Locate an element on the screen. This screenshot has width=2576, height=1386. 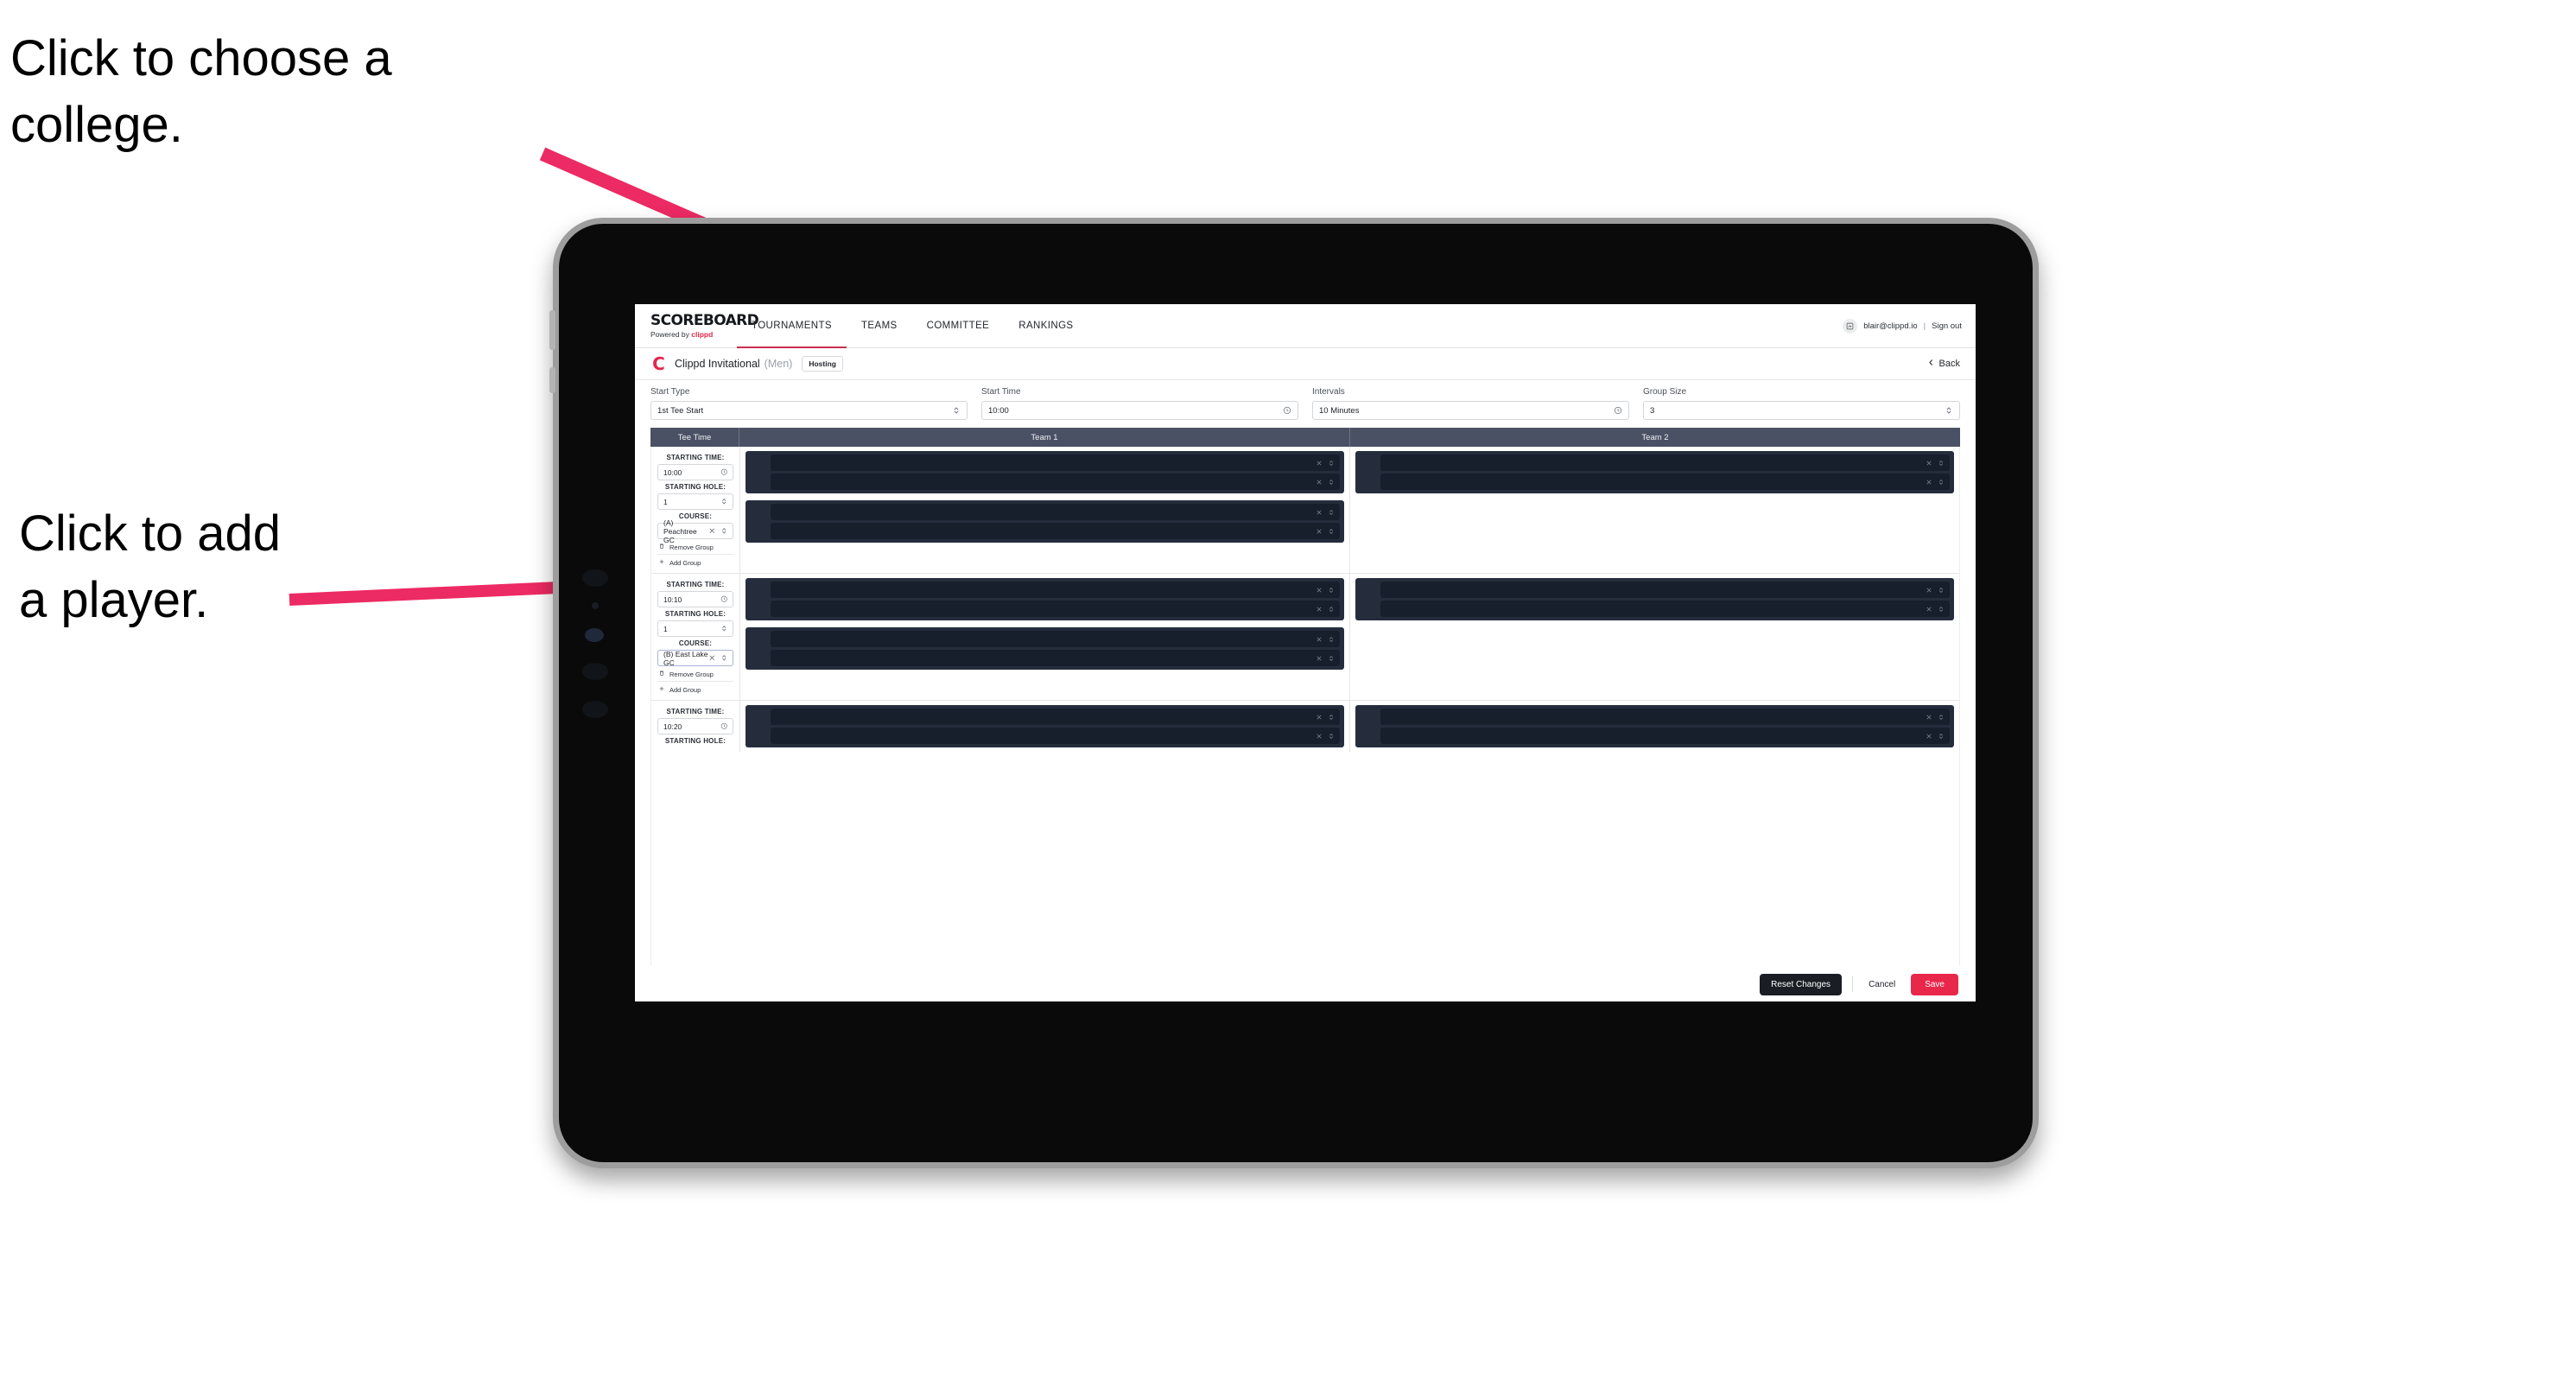
tee-sheet-header: Tee Time Team 1 Team 2 is located at coordinates (1305, 437).